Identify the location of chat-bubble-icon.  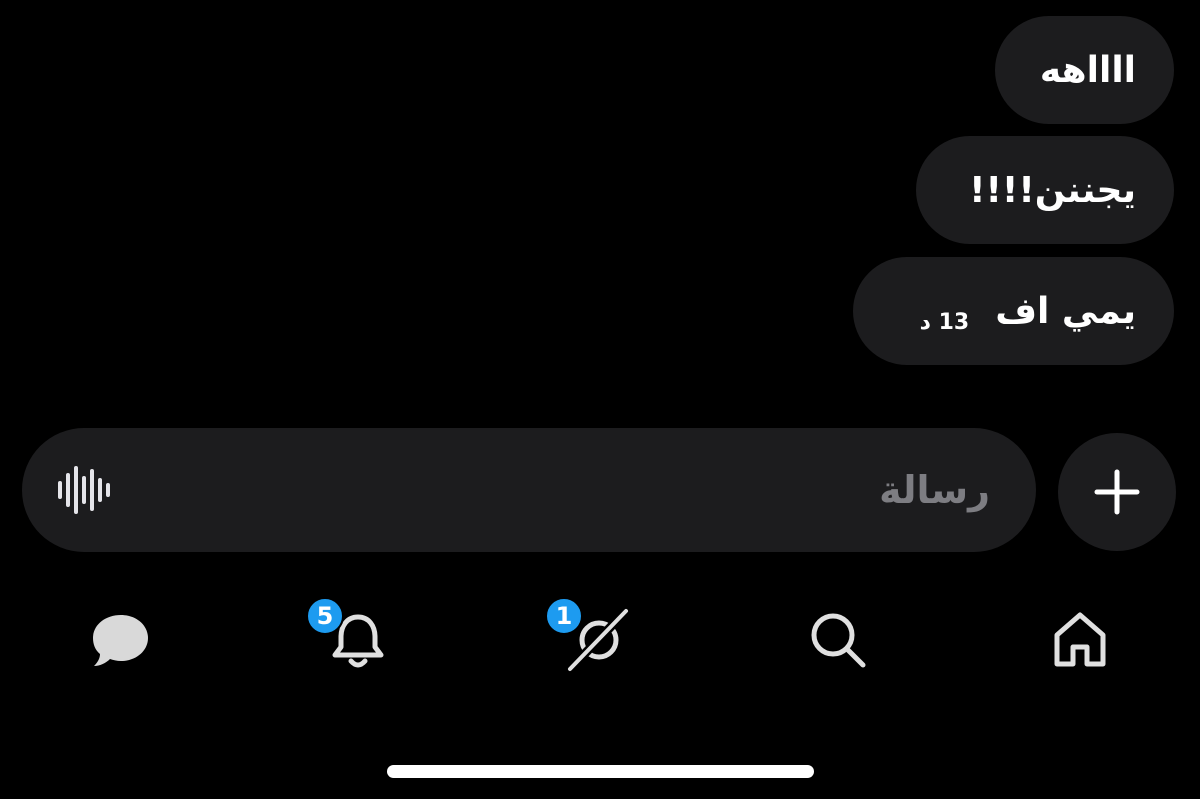
(120, 640).